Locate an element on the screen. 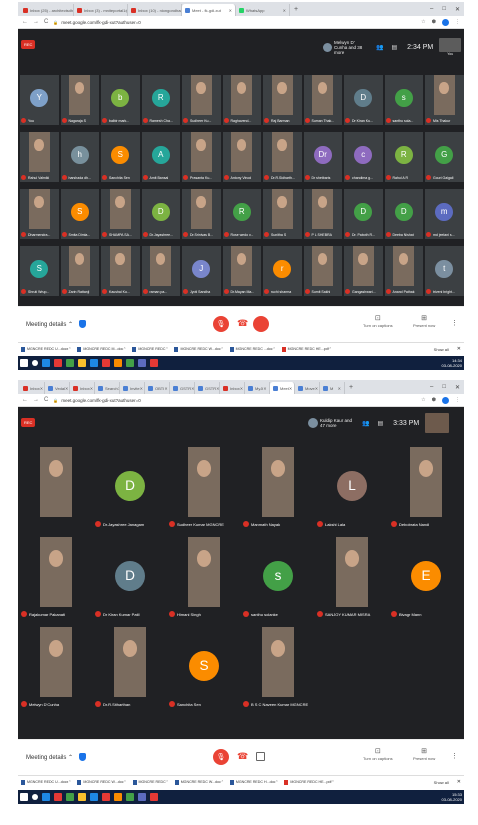  participant-tile: B S C Naveen Kumar MGNCRE is located at coordinates (278, 668).